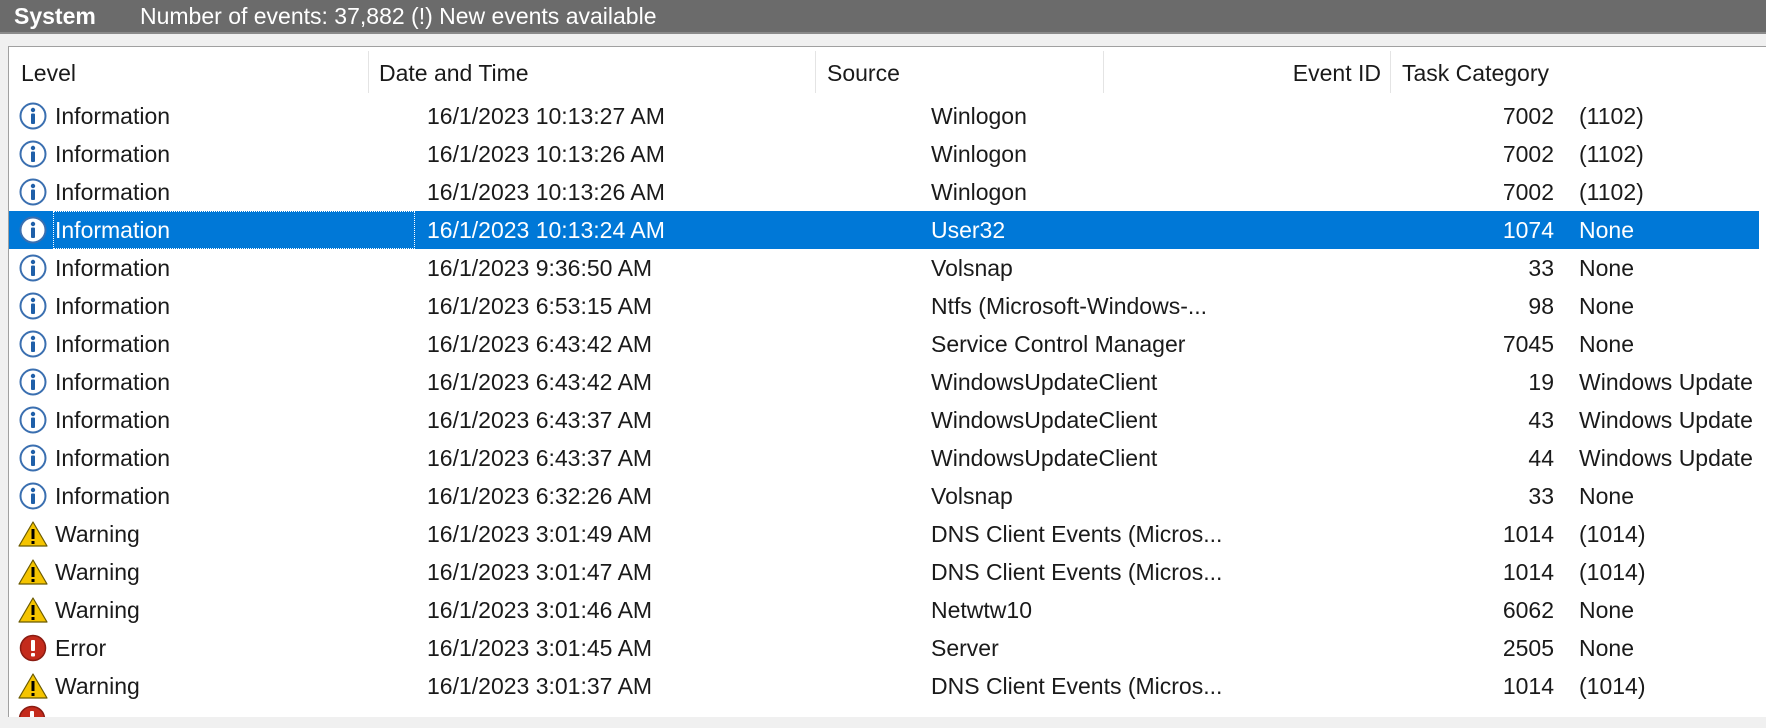  I want to click on event-date-time: 16/1/2023 3:01:45 AM, so click(540, 648).